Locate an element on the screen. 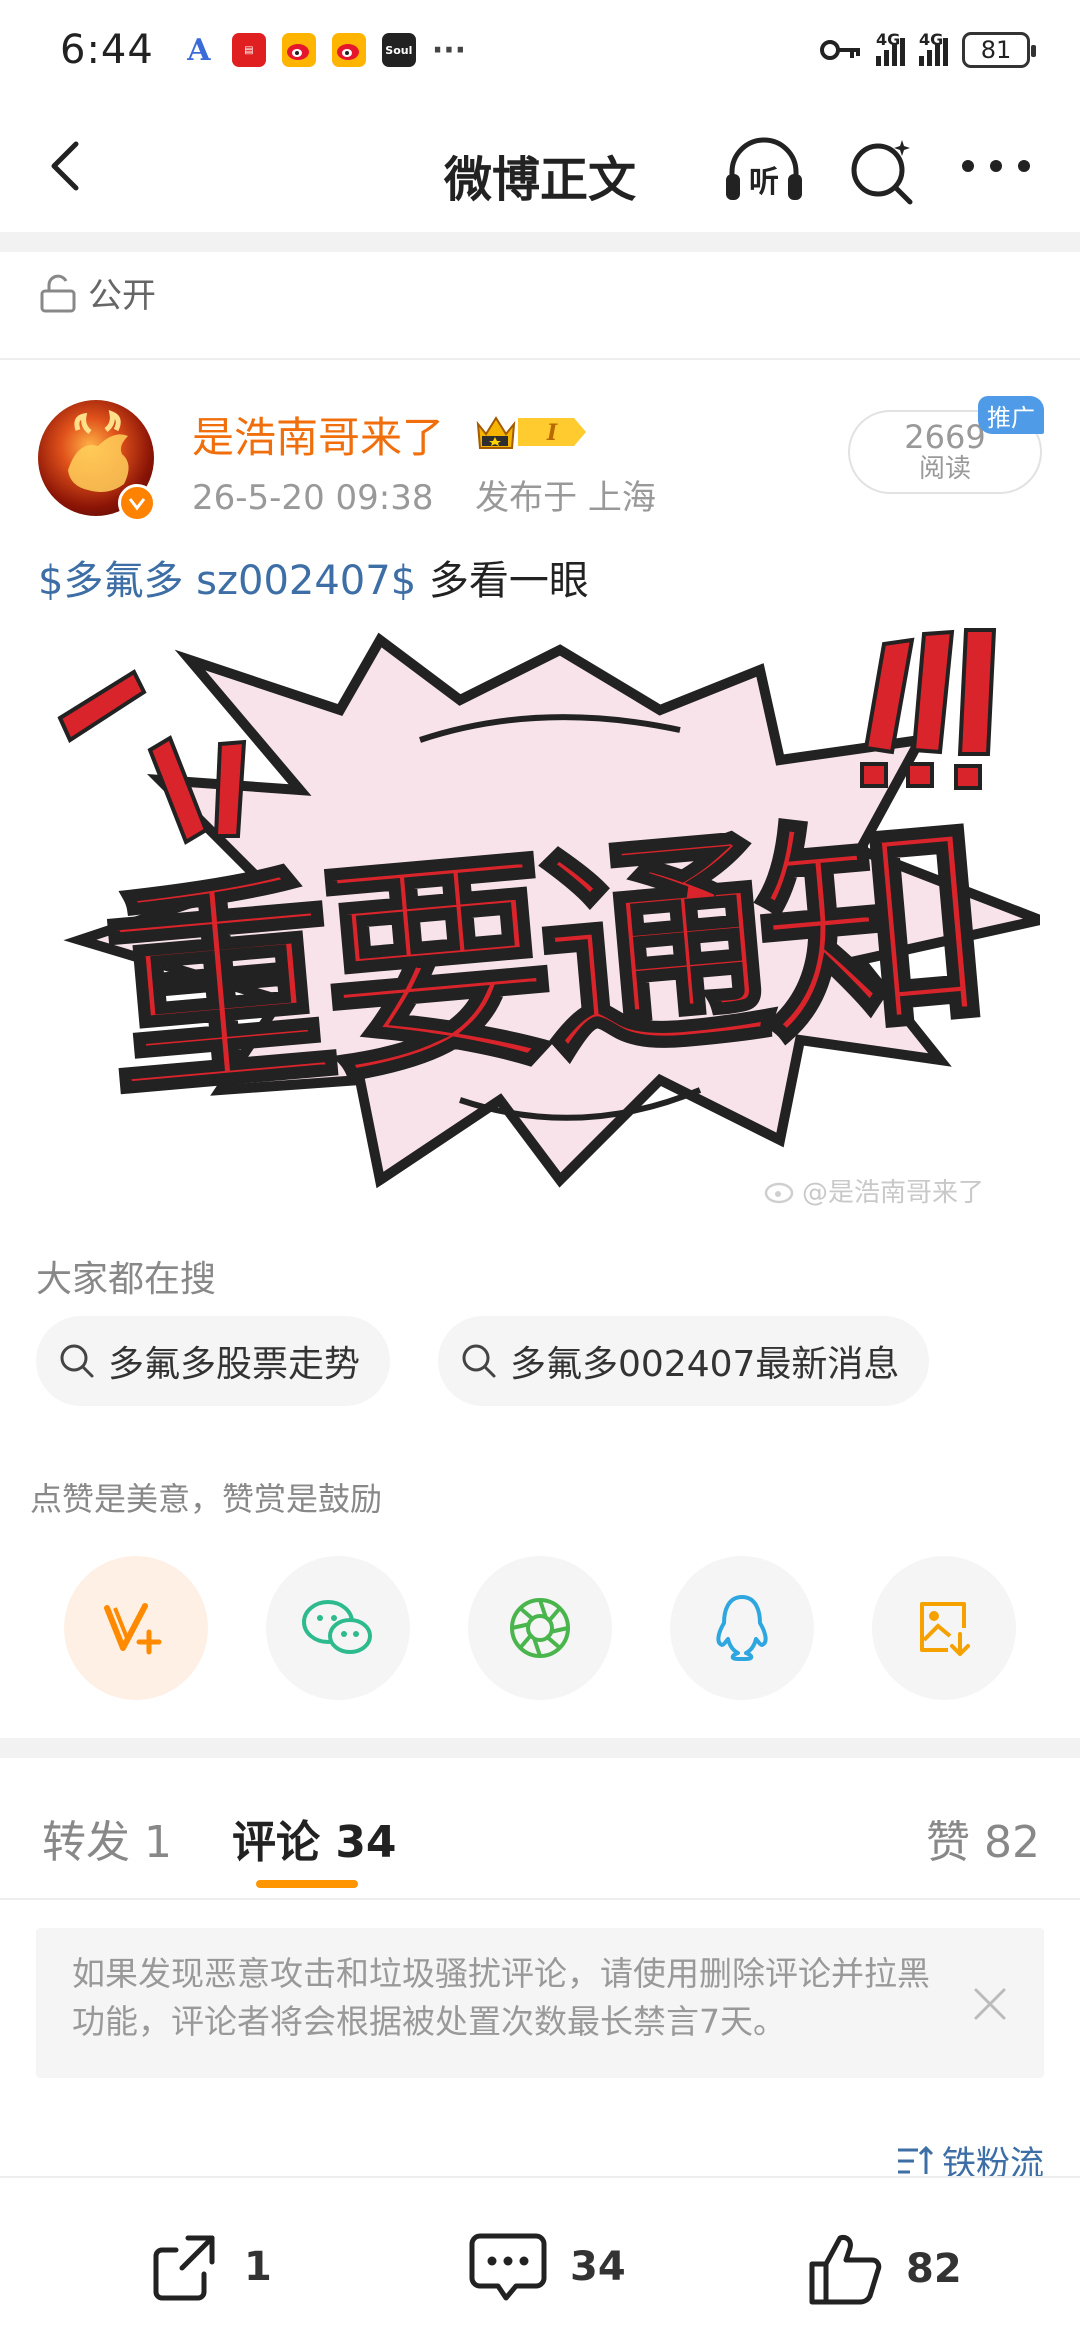 The width and height of the screenshot is (1080, 2340). post-body: 多看一眼 is located at coordinates (508, 581).